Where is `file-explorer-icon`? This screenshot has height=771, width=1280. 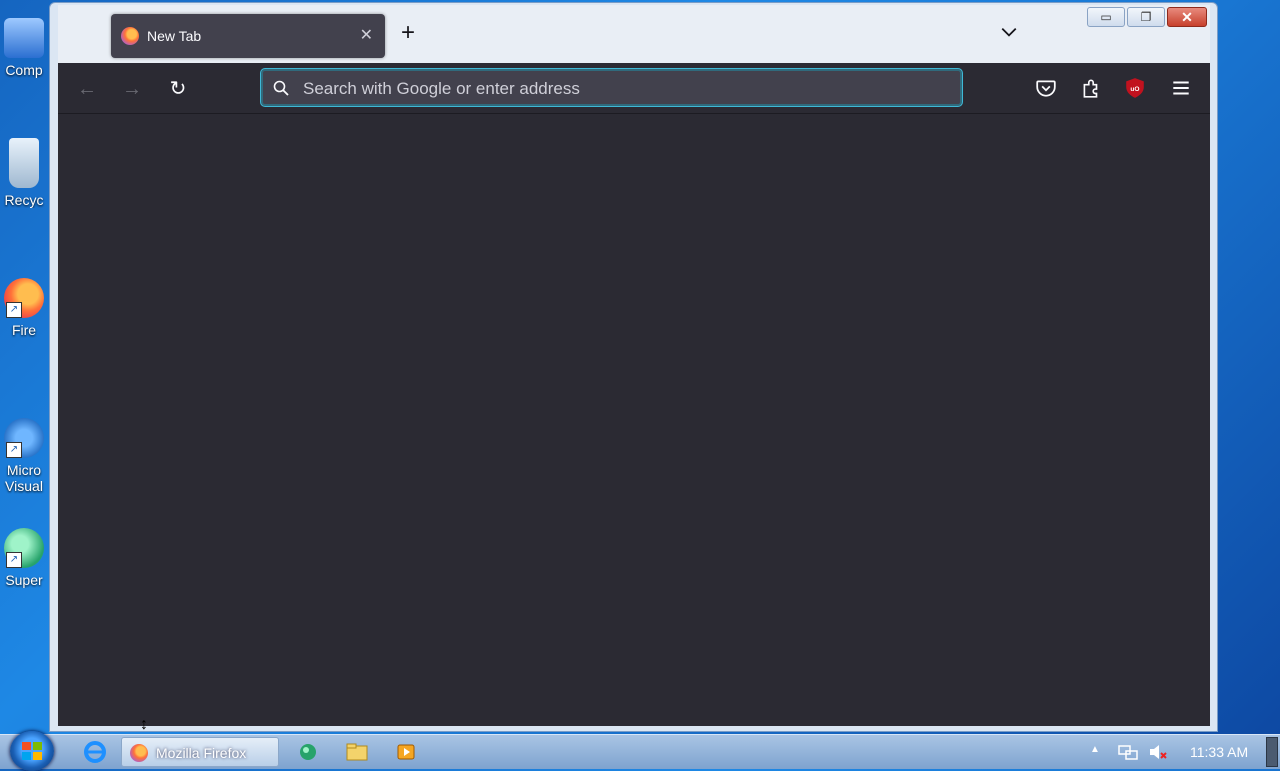 file-explorer-icon is located at coordinates (357, 752).